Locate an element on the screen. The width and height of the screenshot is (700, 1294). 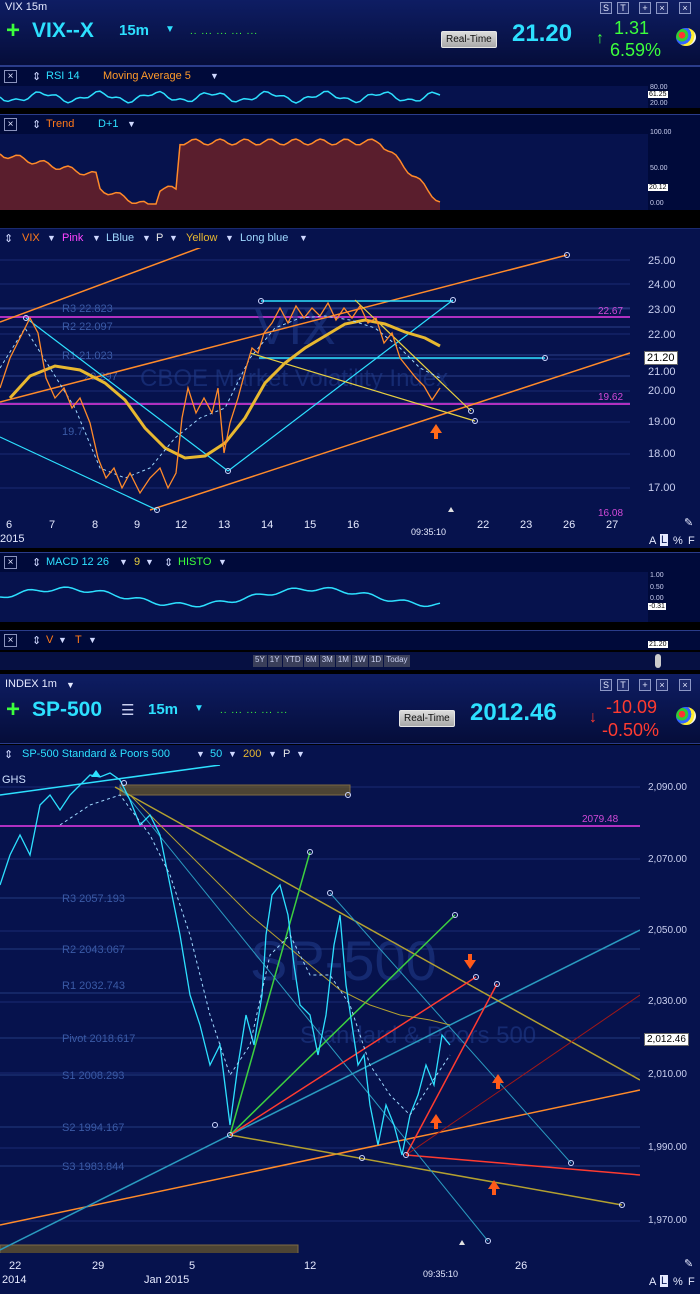
spx-title-dropdown-icon: ▼ is located at coordinates (70, 685).